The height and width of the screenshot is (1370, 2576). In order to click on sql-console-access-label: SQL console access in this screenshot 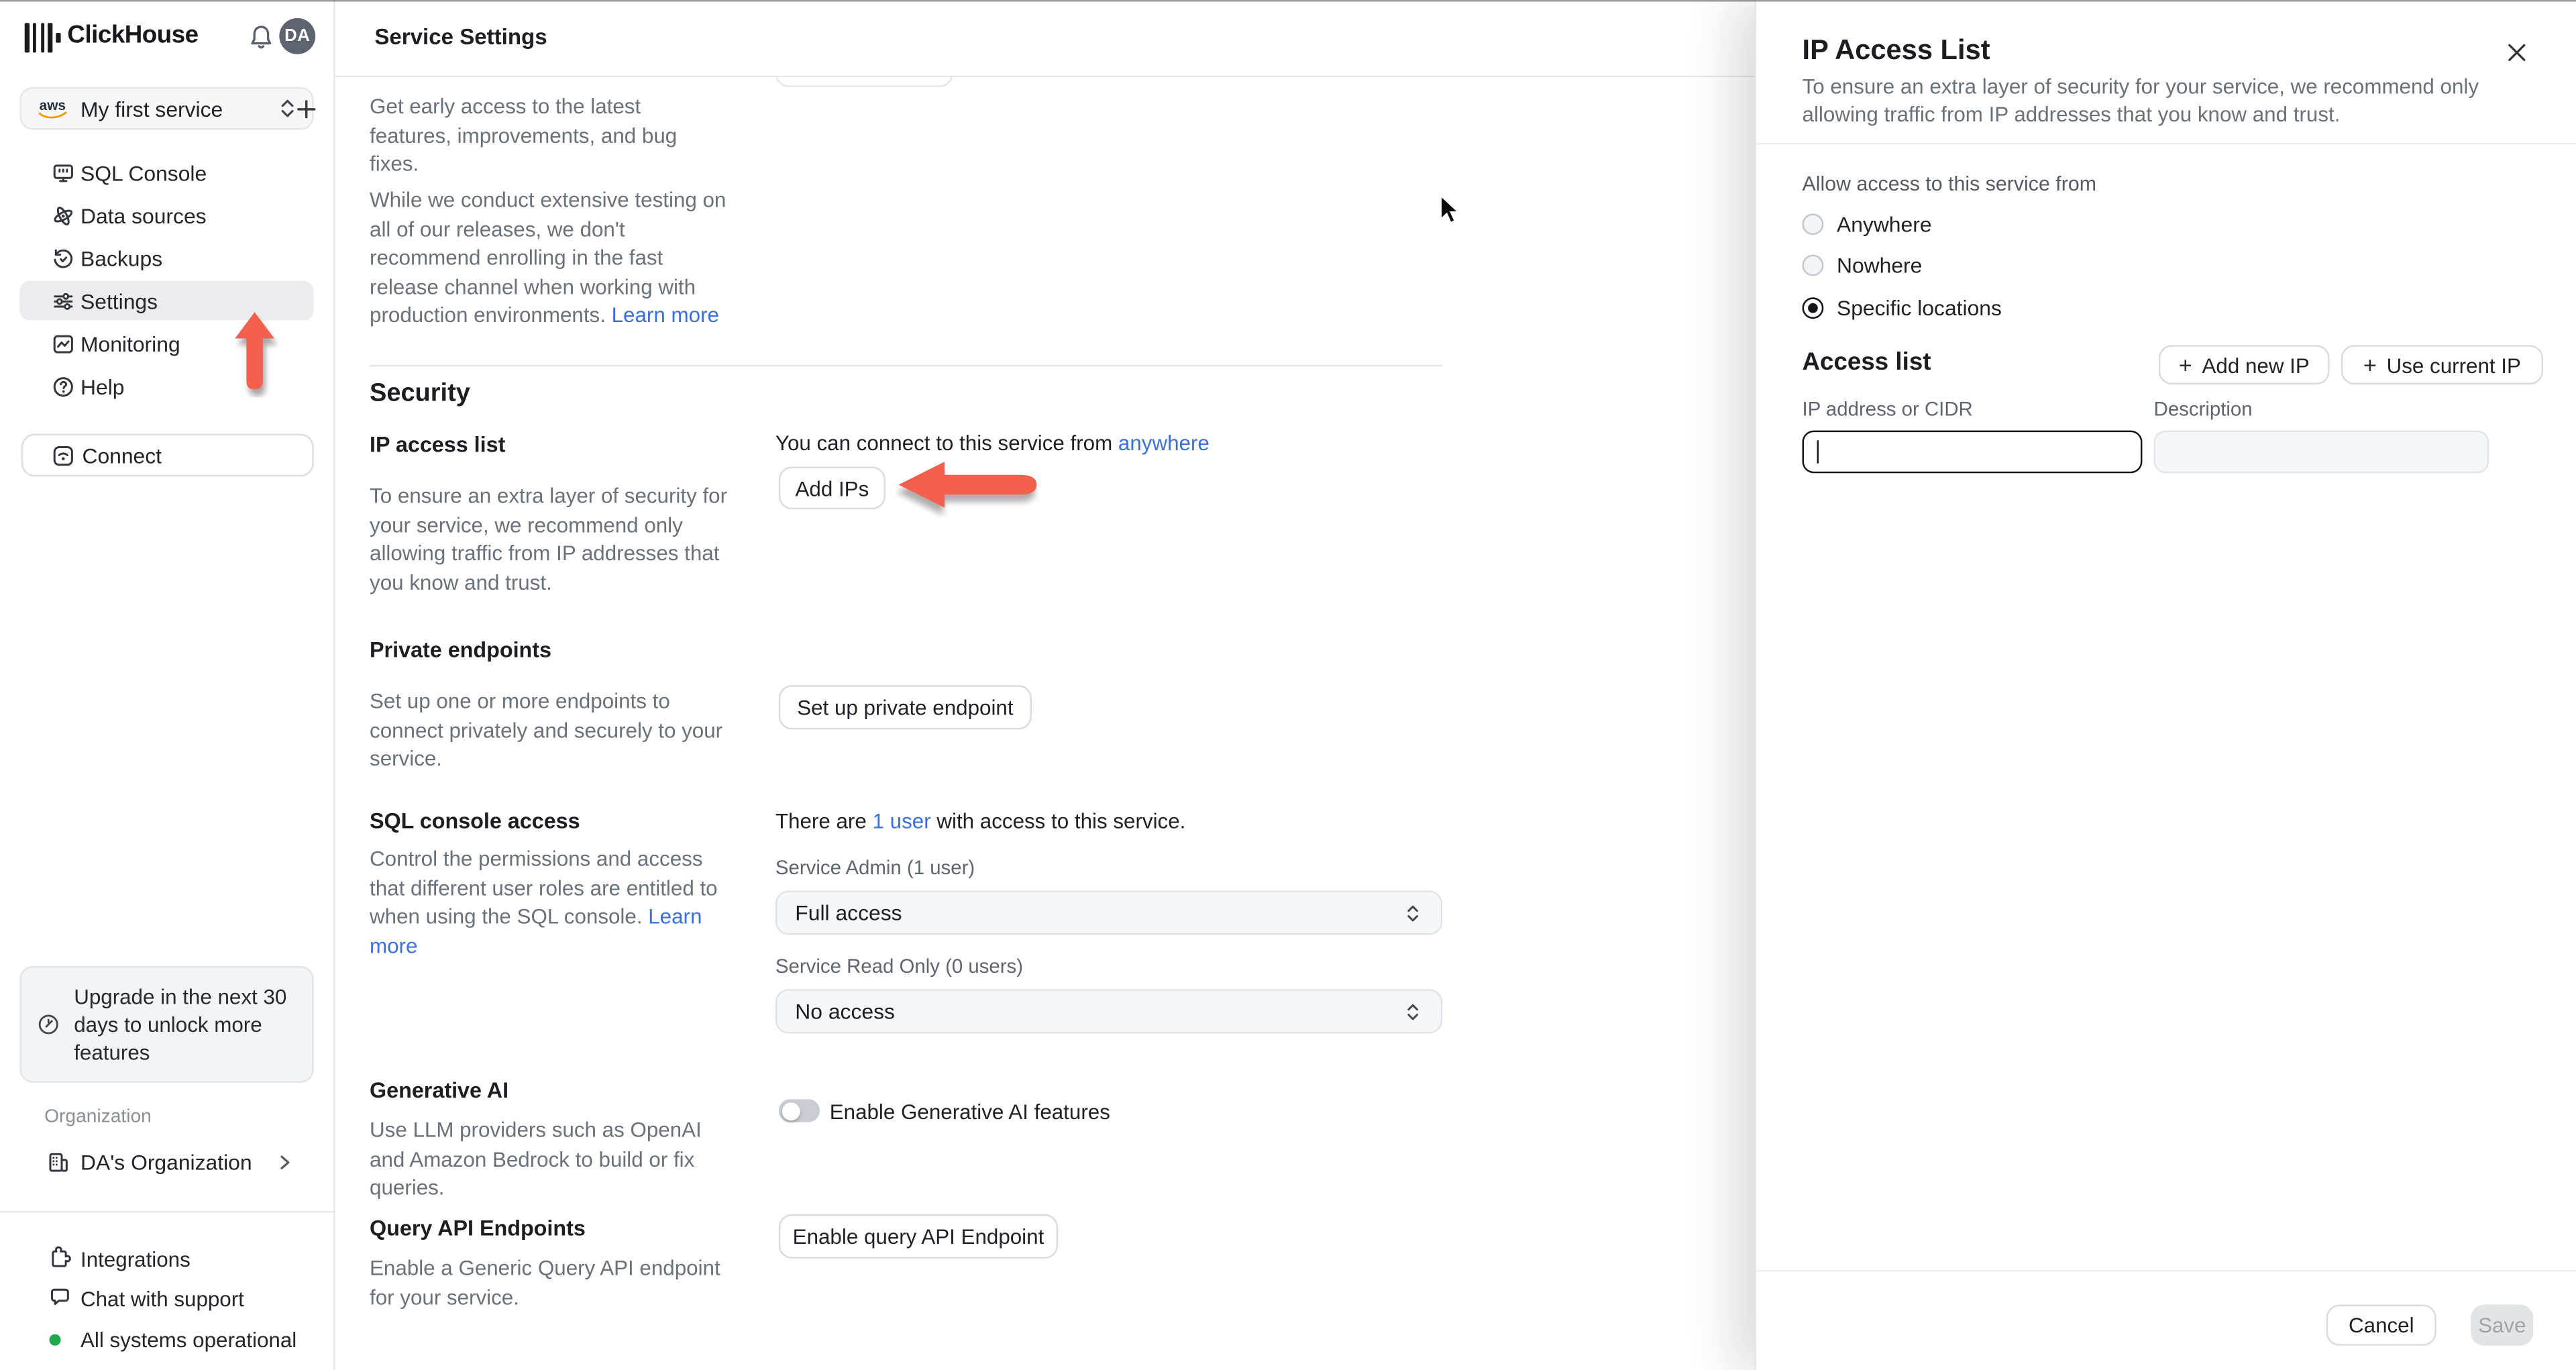, I will do `click(475, 820)`.